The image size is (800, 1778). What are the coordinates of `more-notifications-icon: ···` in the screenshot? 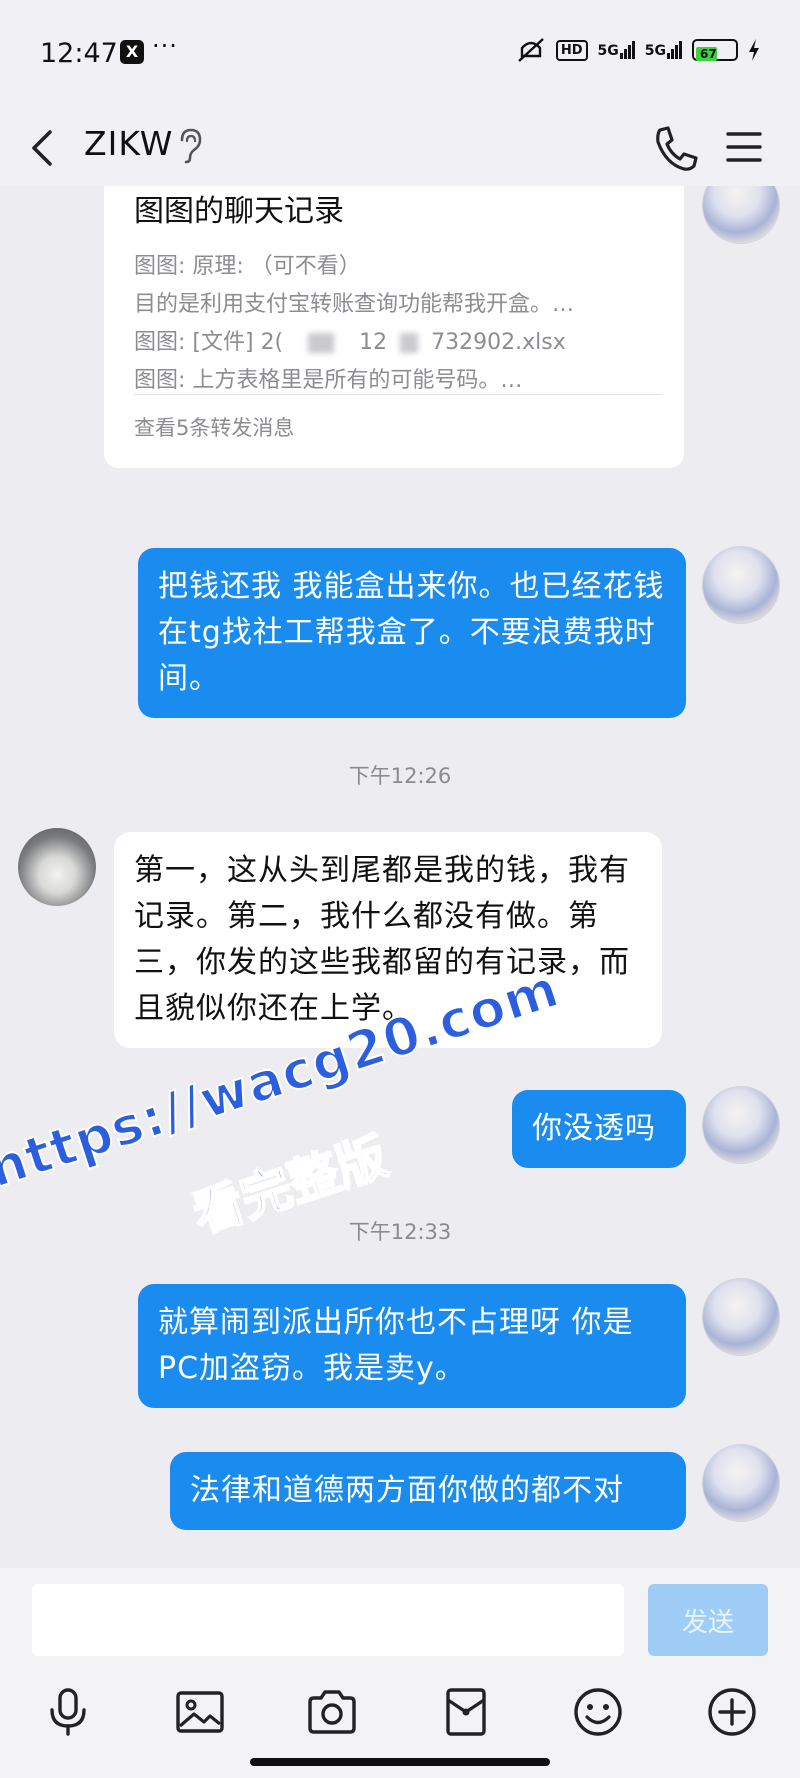 It's located at (165, 46).